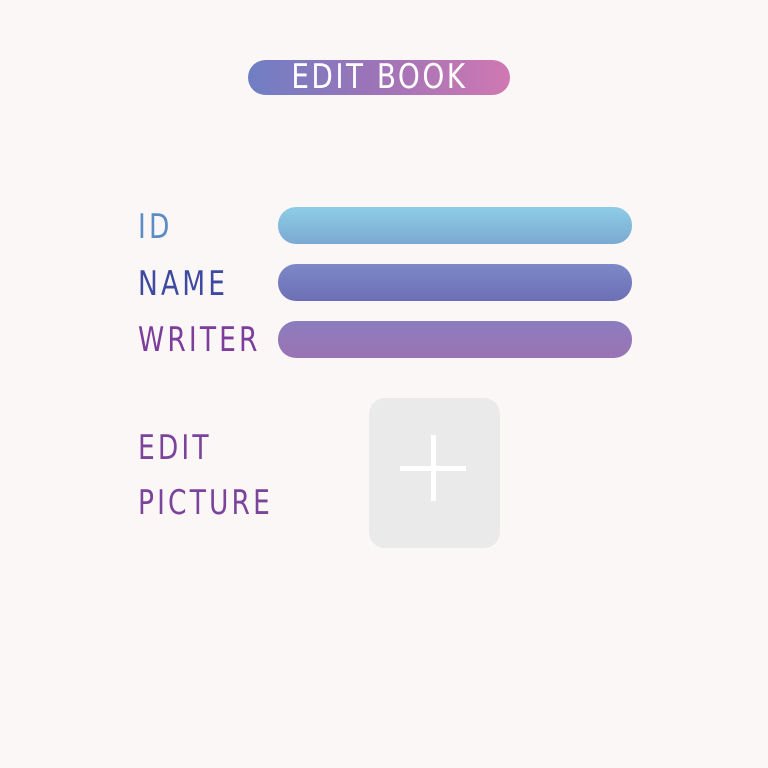 This screenshot has height=768, width=768. I want to click on page-title-banner: EDIT BOOK, so click(379, 77).